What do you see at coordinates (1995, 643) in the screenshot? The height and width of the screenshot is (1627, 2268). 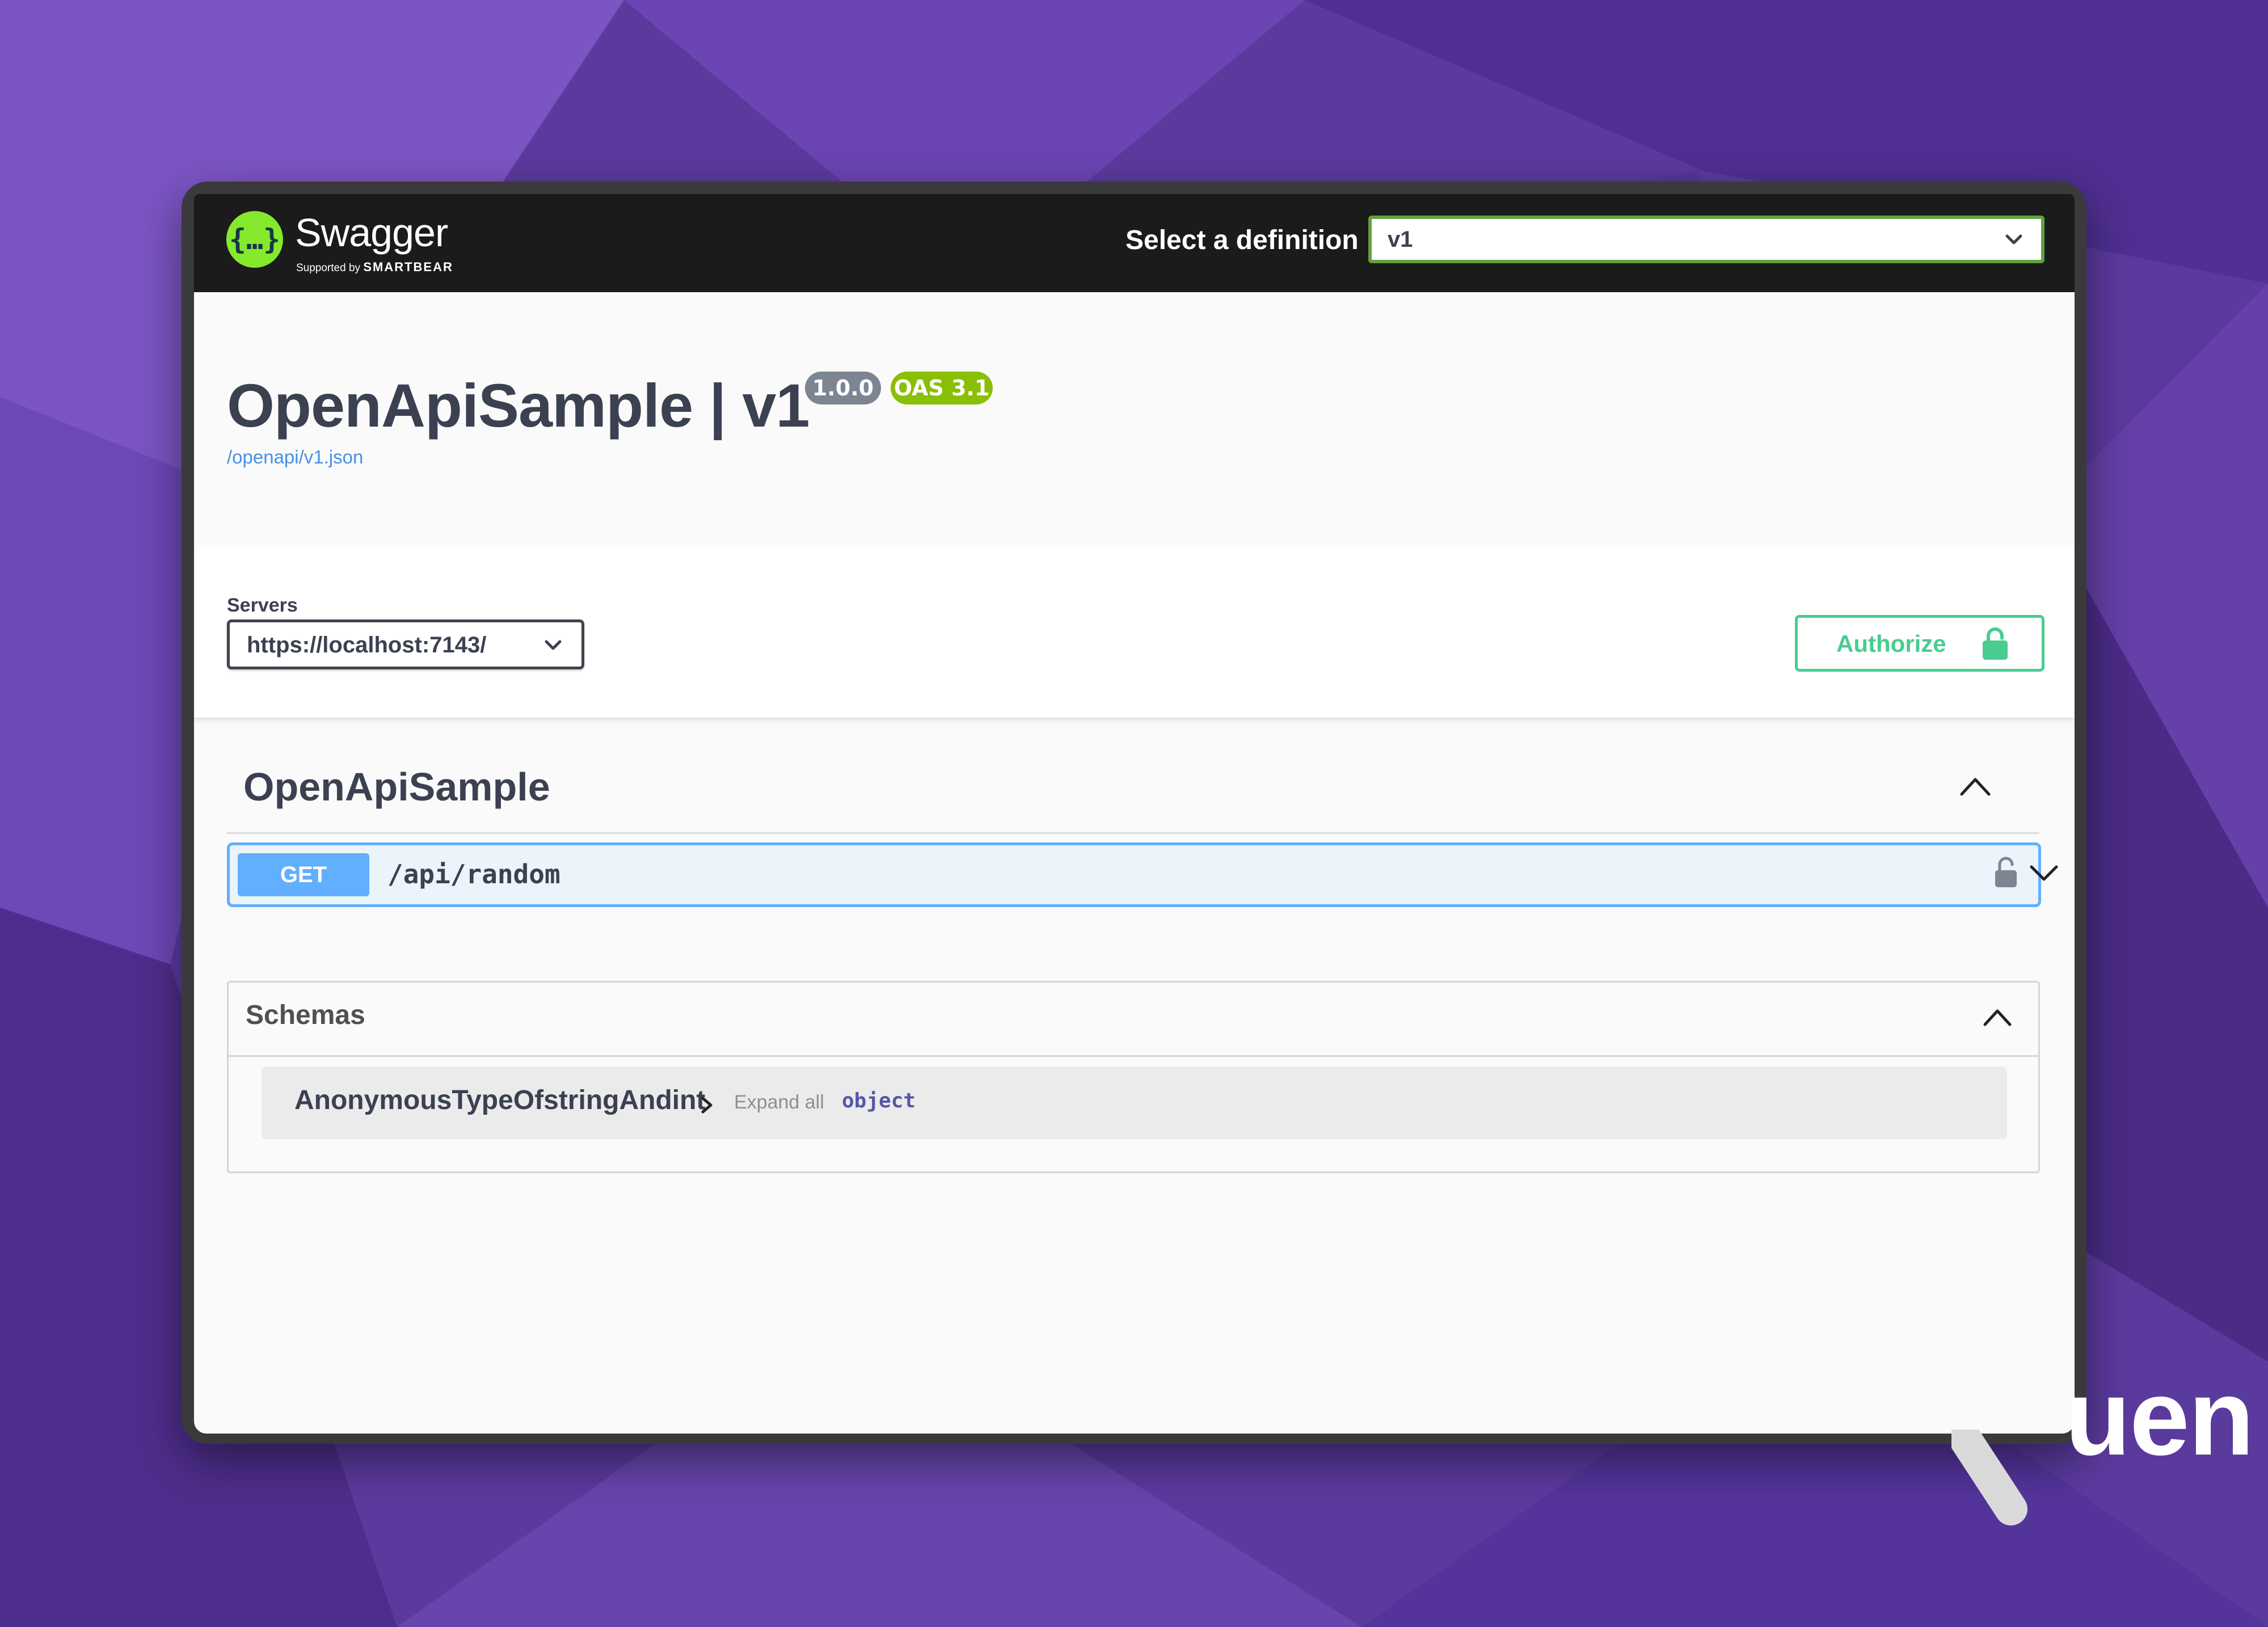 I see `lock-icon` at bounding box center [1995, 643].